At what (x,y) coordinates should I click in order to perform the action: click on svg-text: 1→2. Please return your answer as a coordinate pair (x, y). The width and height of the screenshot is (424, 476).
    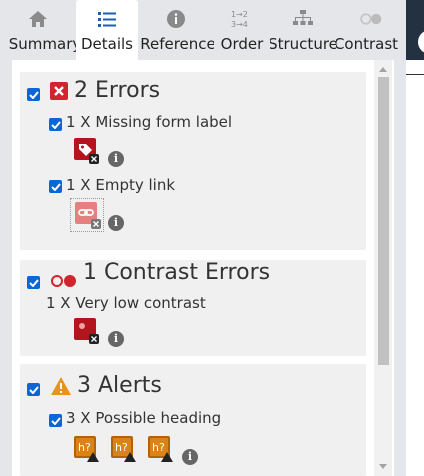
    Looking at the image, I should click on (239, 14).